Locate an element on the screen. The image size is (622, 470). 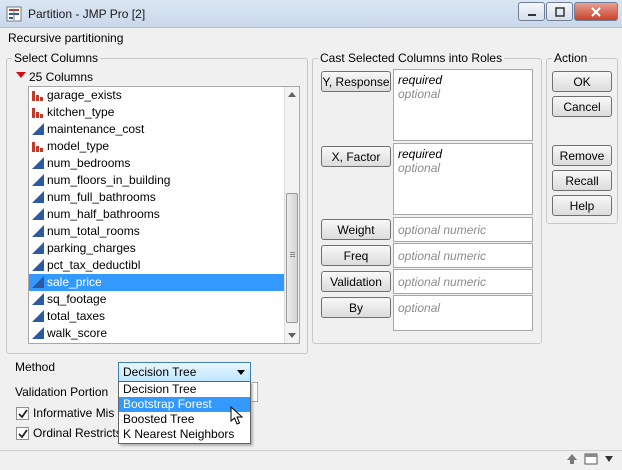
column-name: num_half_bathrooms is located at coordinates (103, 214).